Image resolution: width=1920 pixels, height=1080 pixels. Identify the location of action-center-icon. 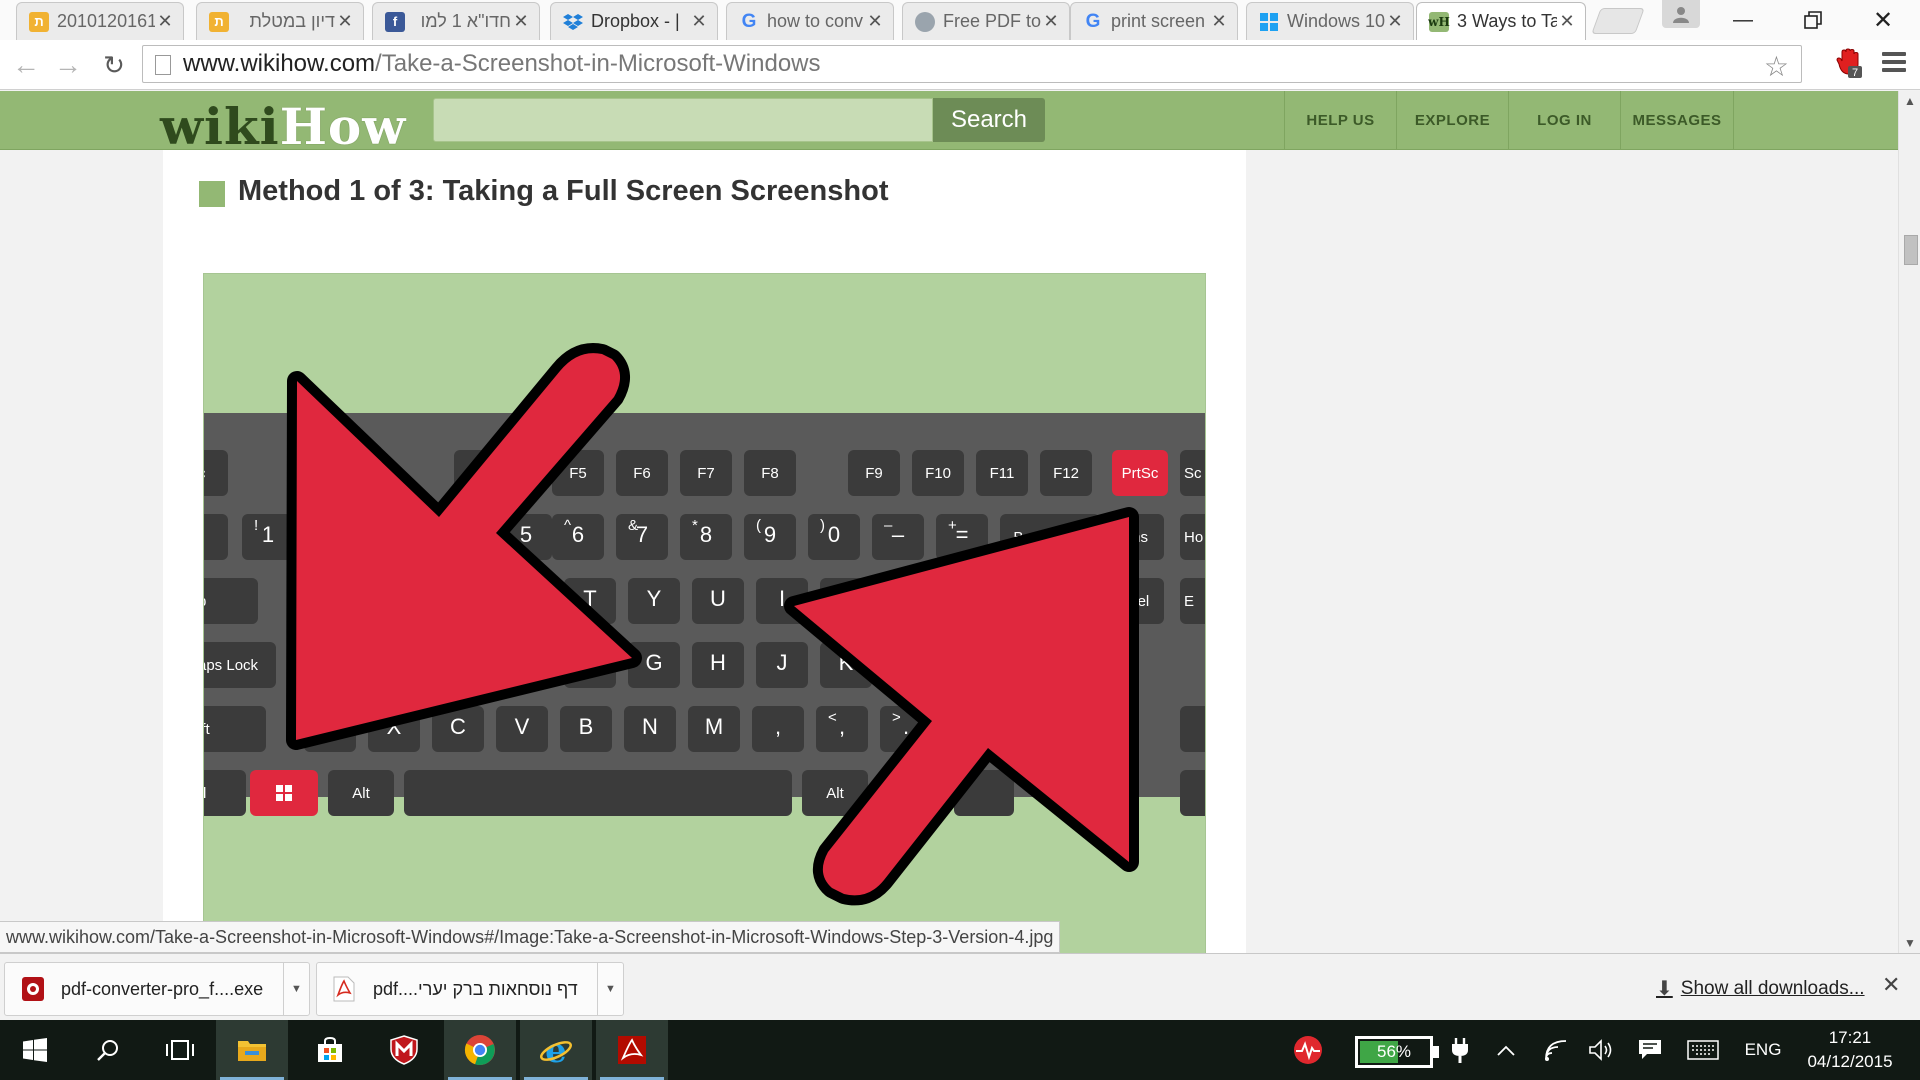
(1650, 1050).